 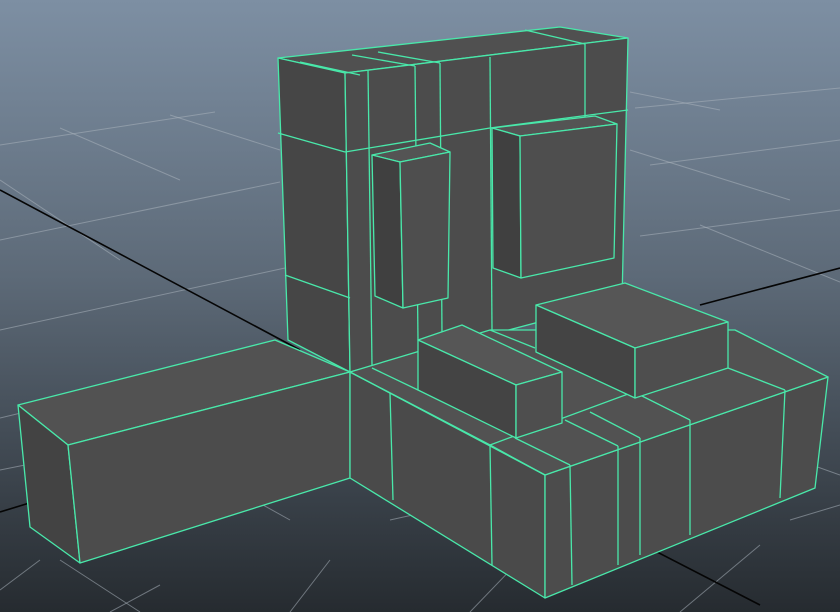 What do you see at coordinates (425, 230) in the screenshot?
I see `wall-block-left-front-face` at bounding box center [425, 230].